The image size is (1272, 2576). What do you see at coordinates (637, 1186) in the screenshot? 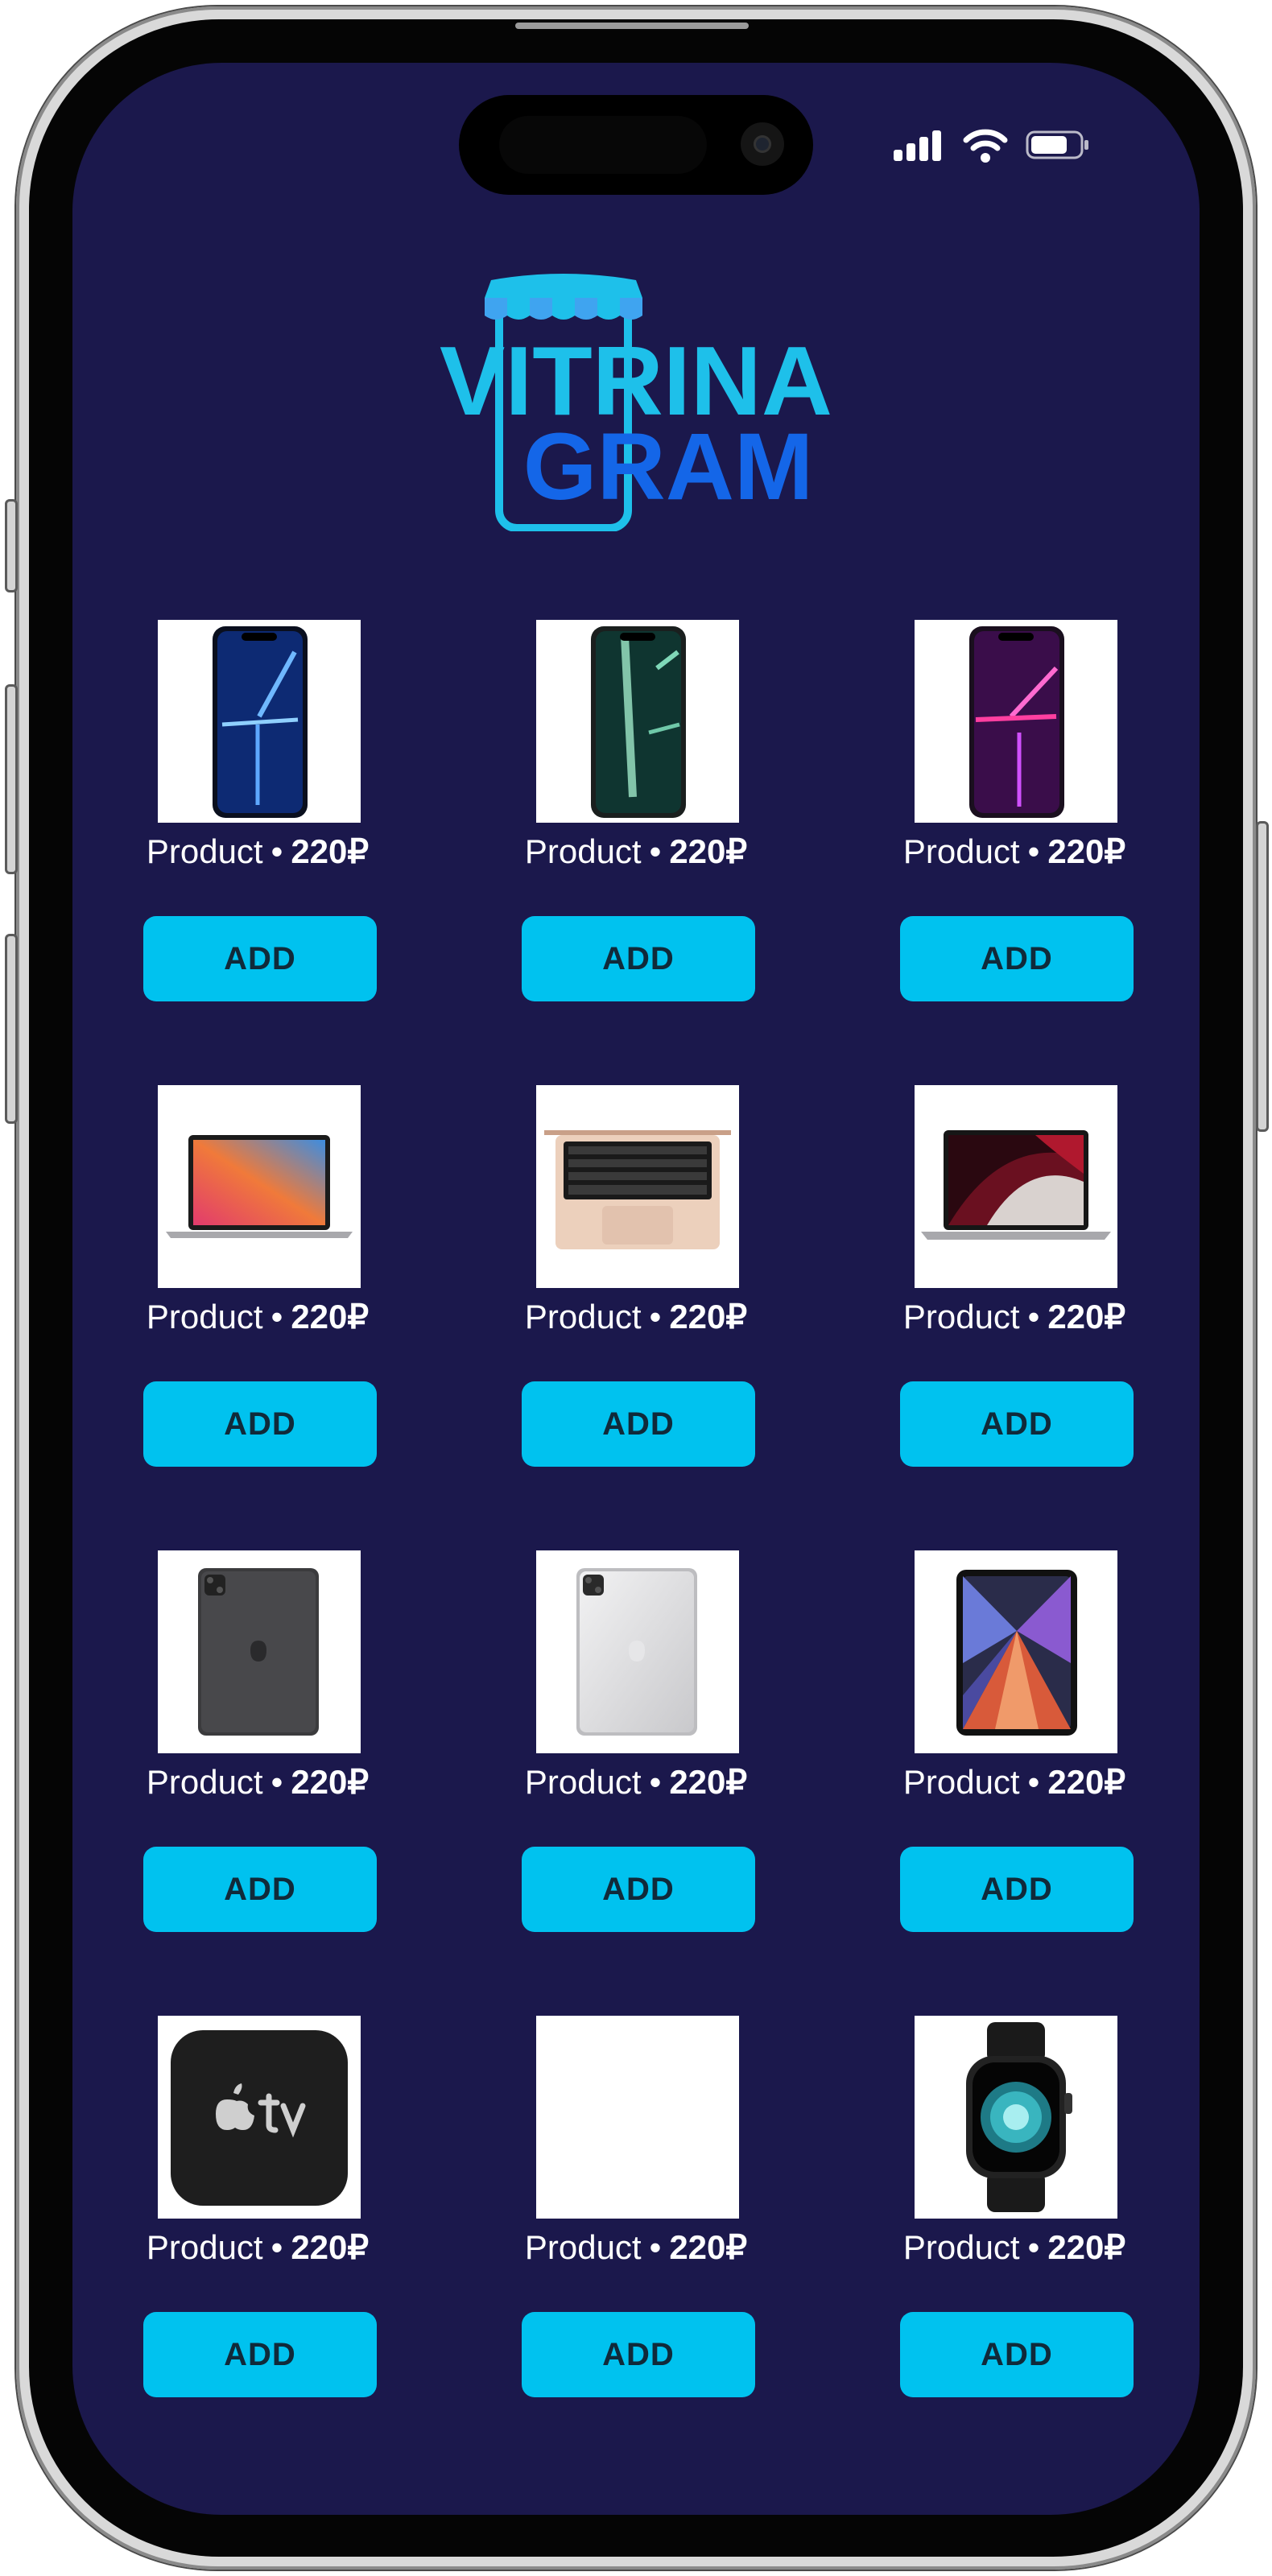
I see `macbook-keyboard-image` at bounding box center [637, 1186].